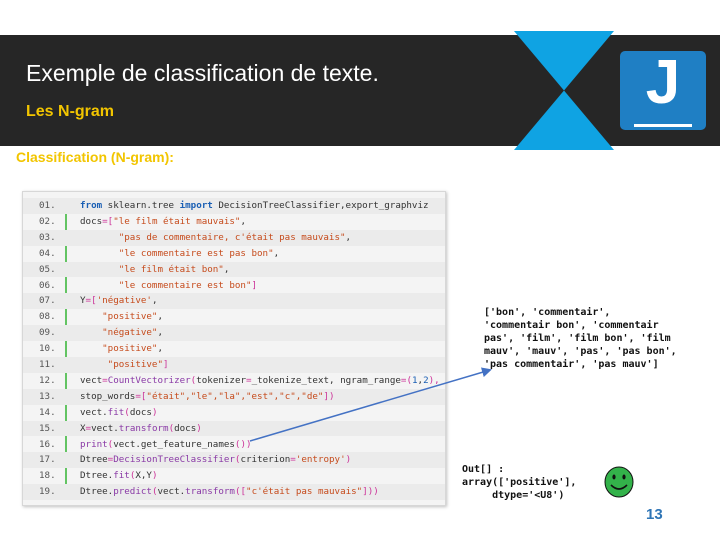  What do you see at coordinates (619, 482) in the screenshot?
I see `smiley-icon` at bounding box center [619, 482].